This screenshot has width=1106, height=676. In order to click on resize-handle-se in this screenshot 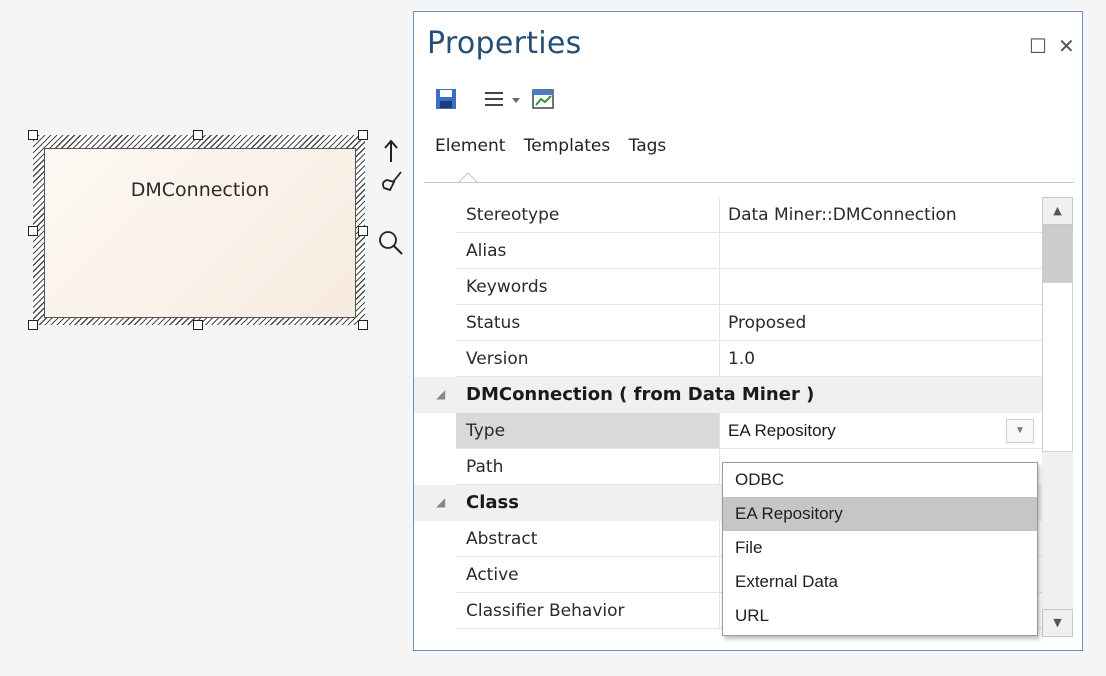, I will do `click(363, 325)`.